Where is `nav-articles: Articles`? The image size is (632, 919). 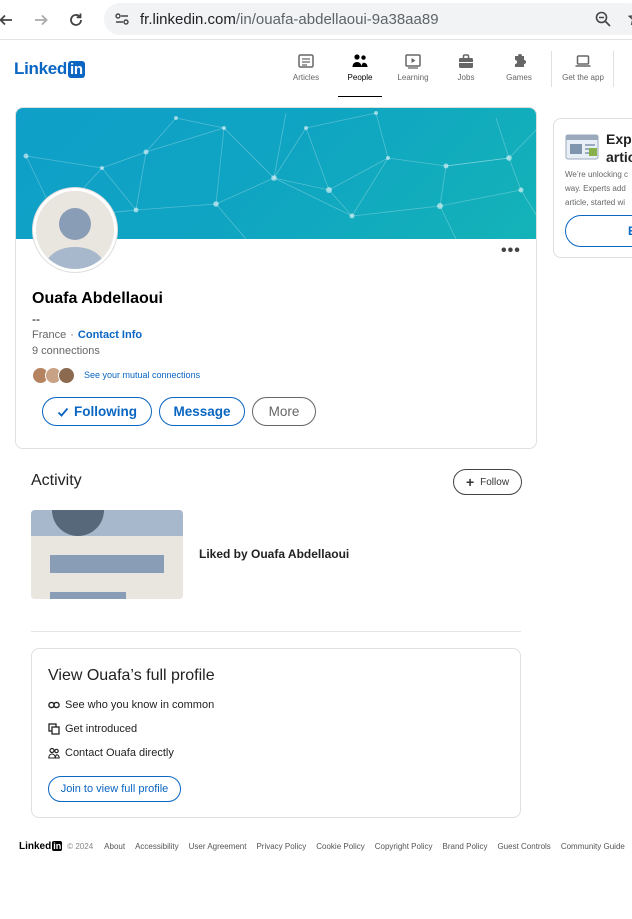
nav-articles: Articles is located at coordinates (306, 71).